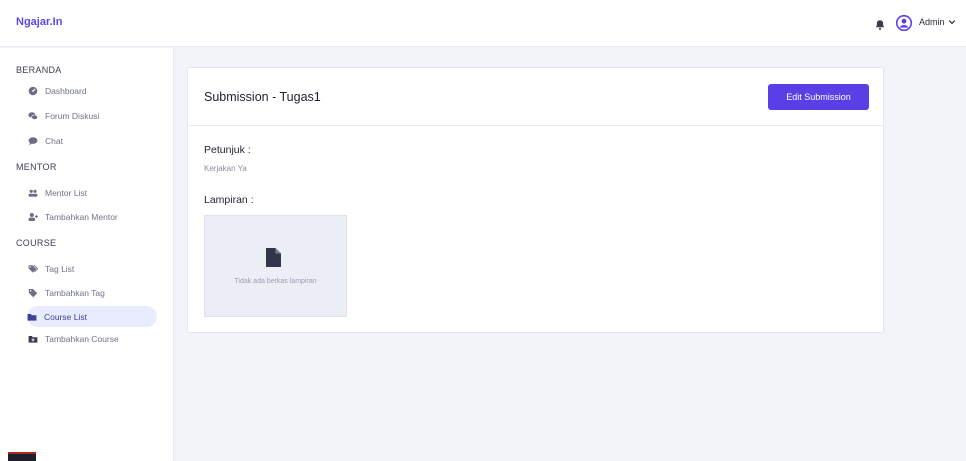  I want to click on sidebar-item-dashboard: Dashboard, so click(93, 90).